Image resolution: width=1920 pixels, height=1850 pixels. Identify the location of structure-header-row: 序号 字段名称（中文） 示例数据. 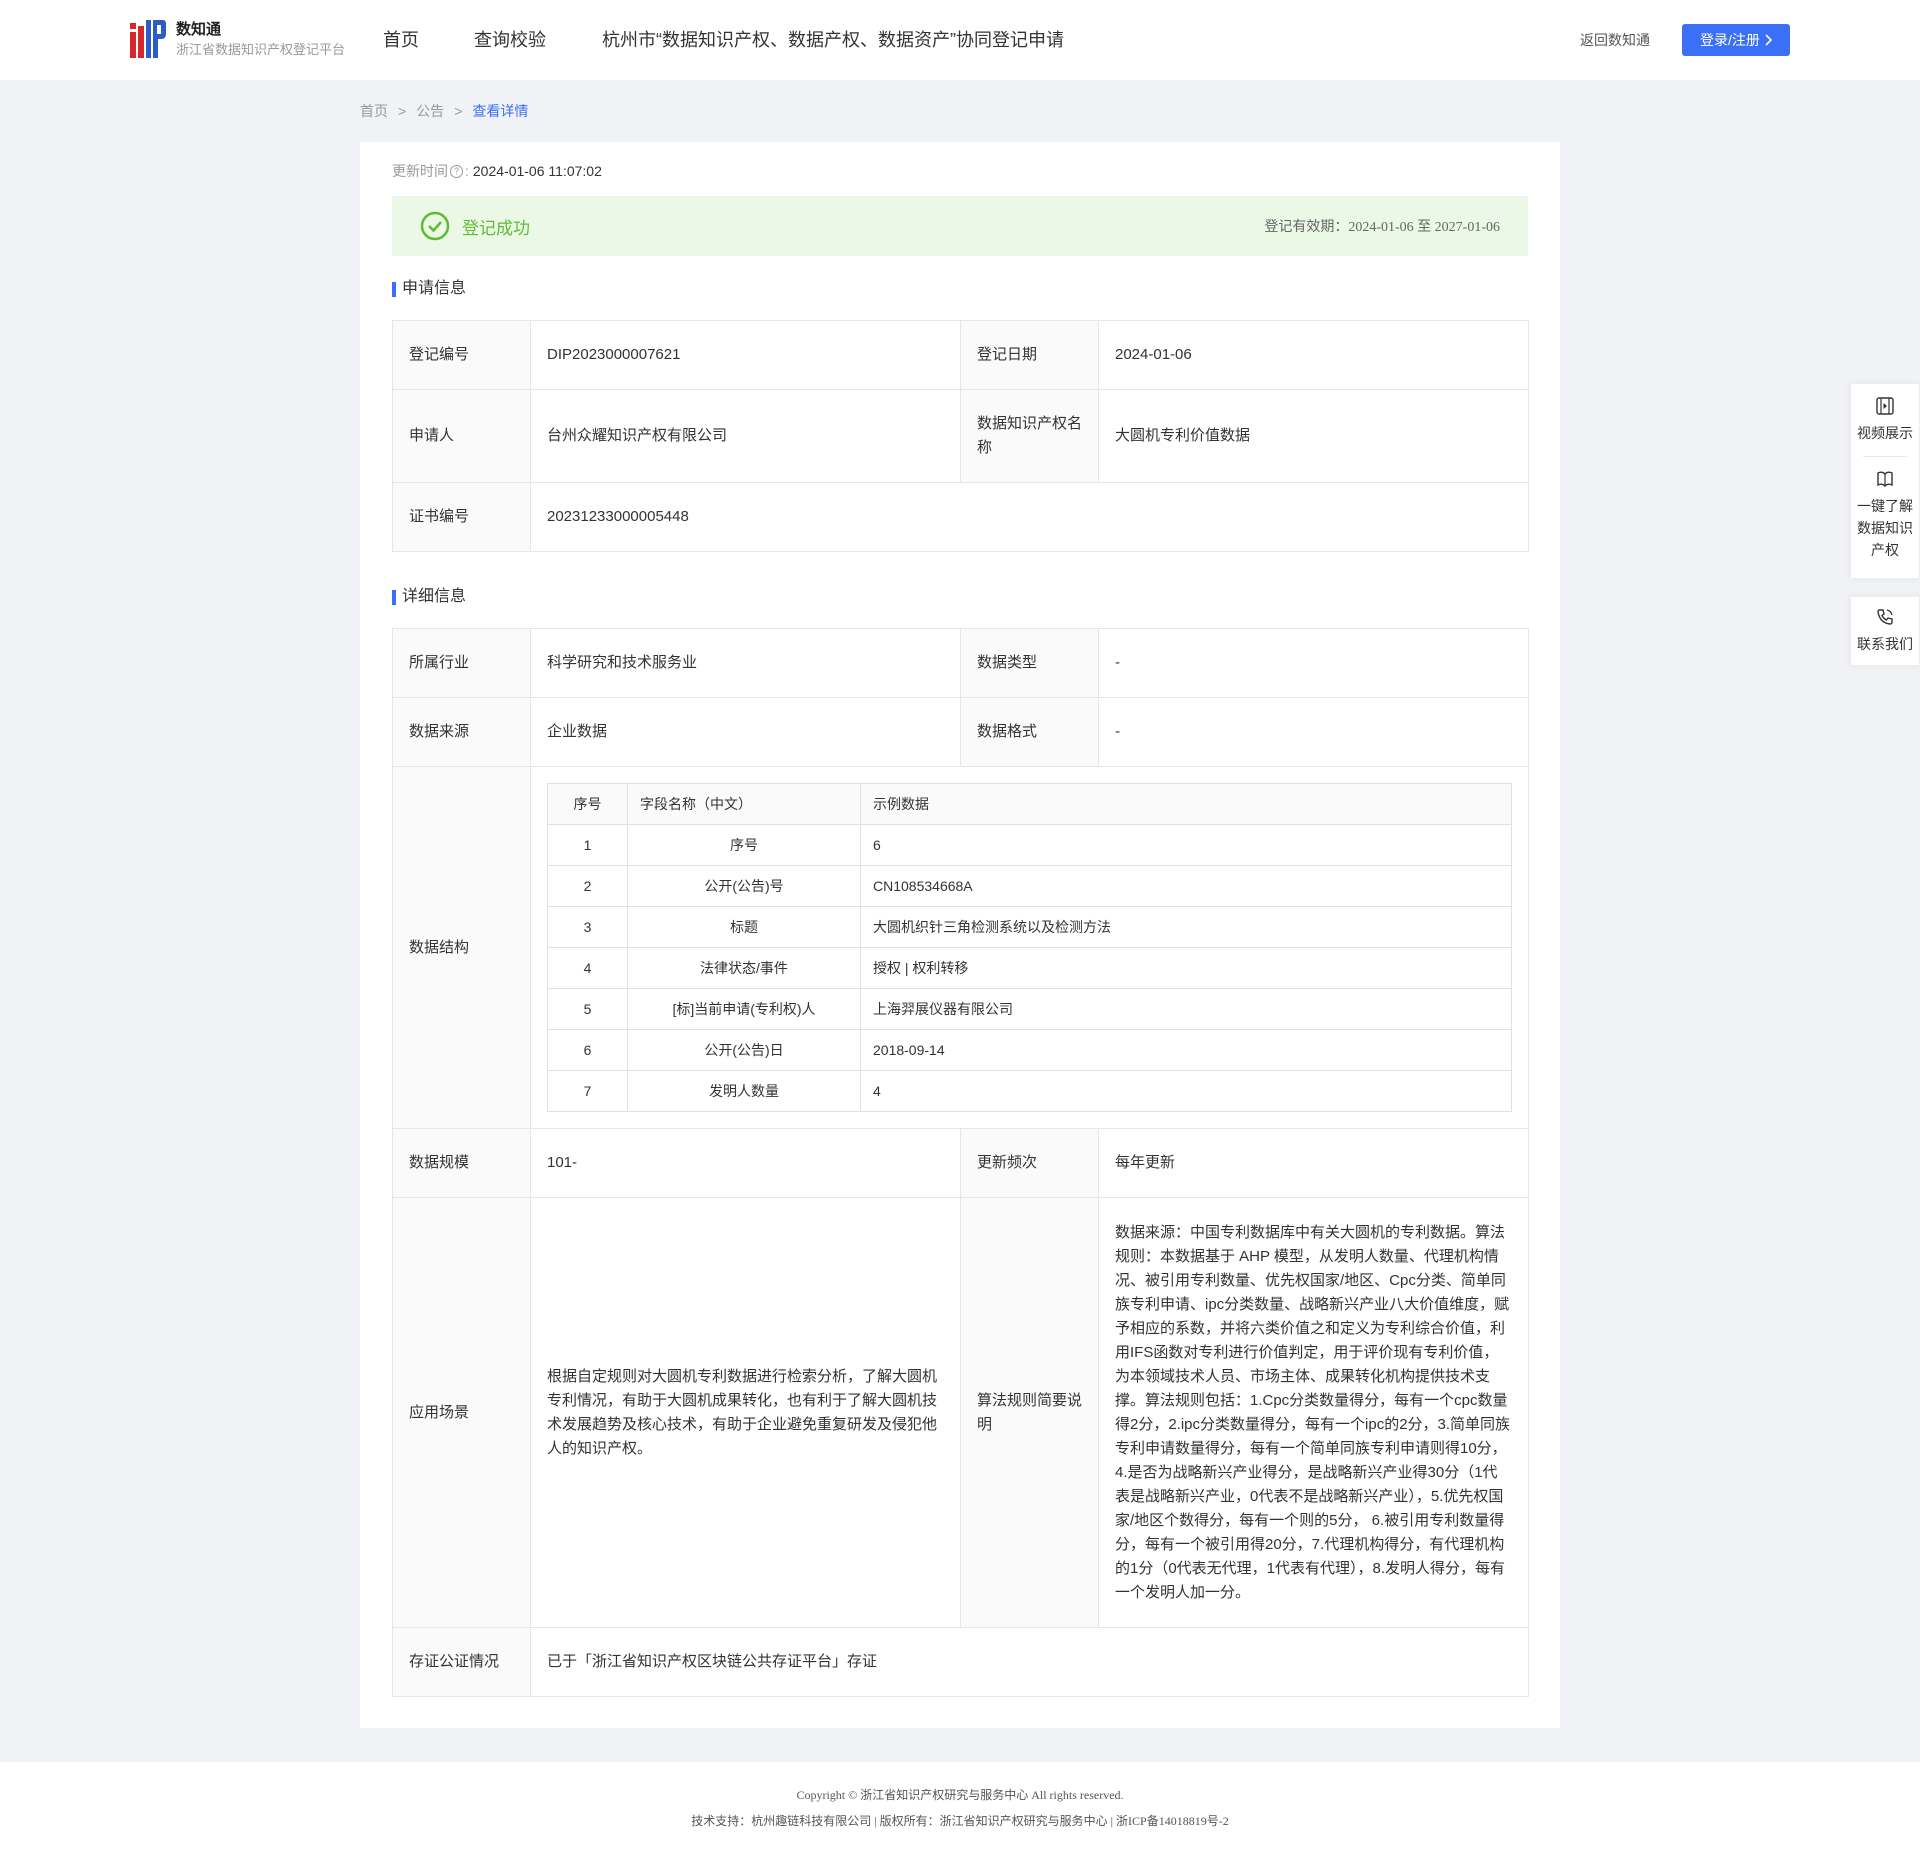
(1029, 804).